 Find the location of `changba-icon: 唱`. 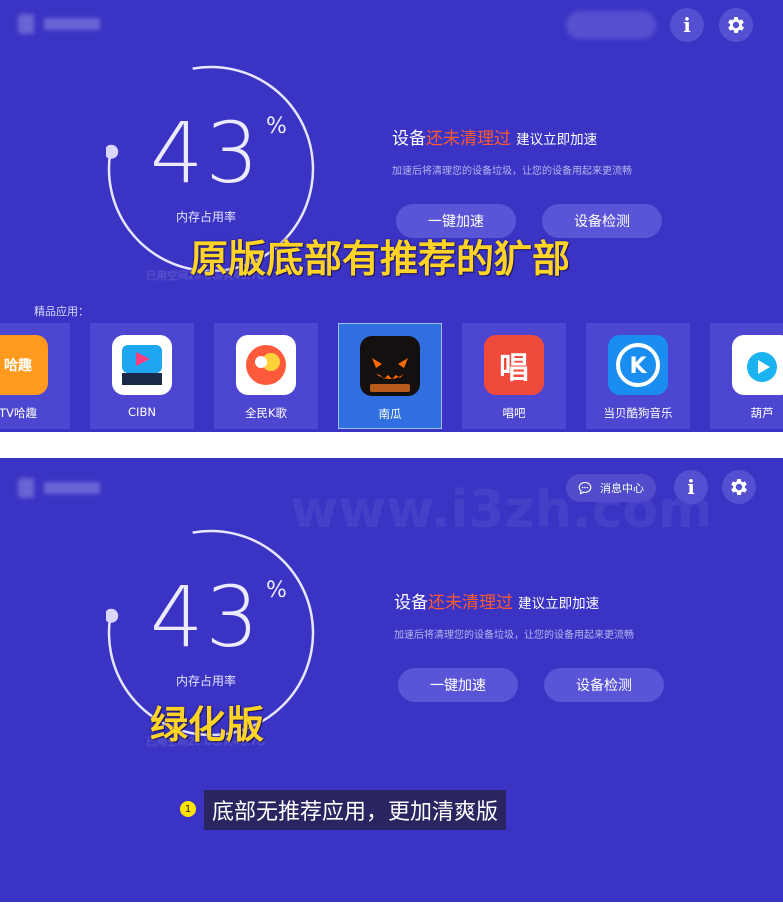

changba-icon: 唱 is located at coordinates (514, 365).